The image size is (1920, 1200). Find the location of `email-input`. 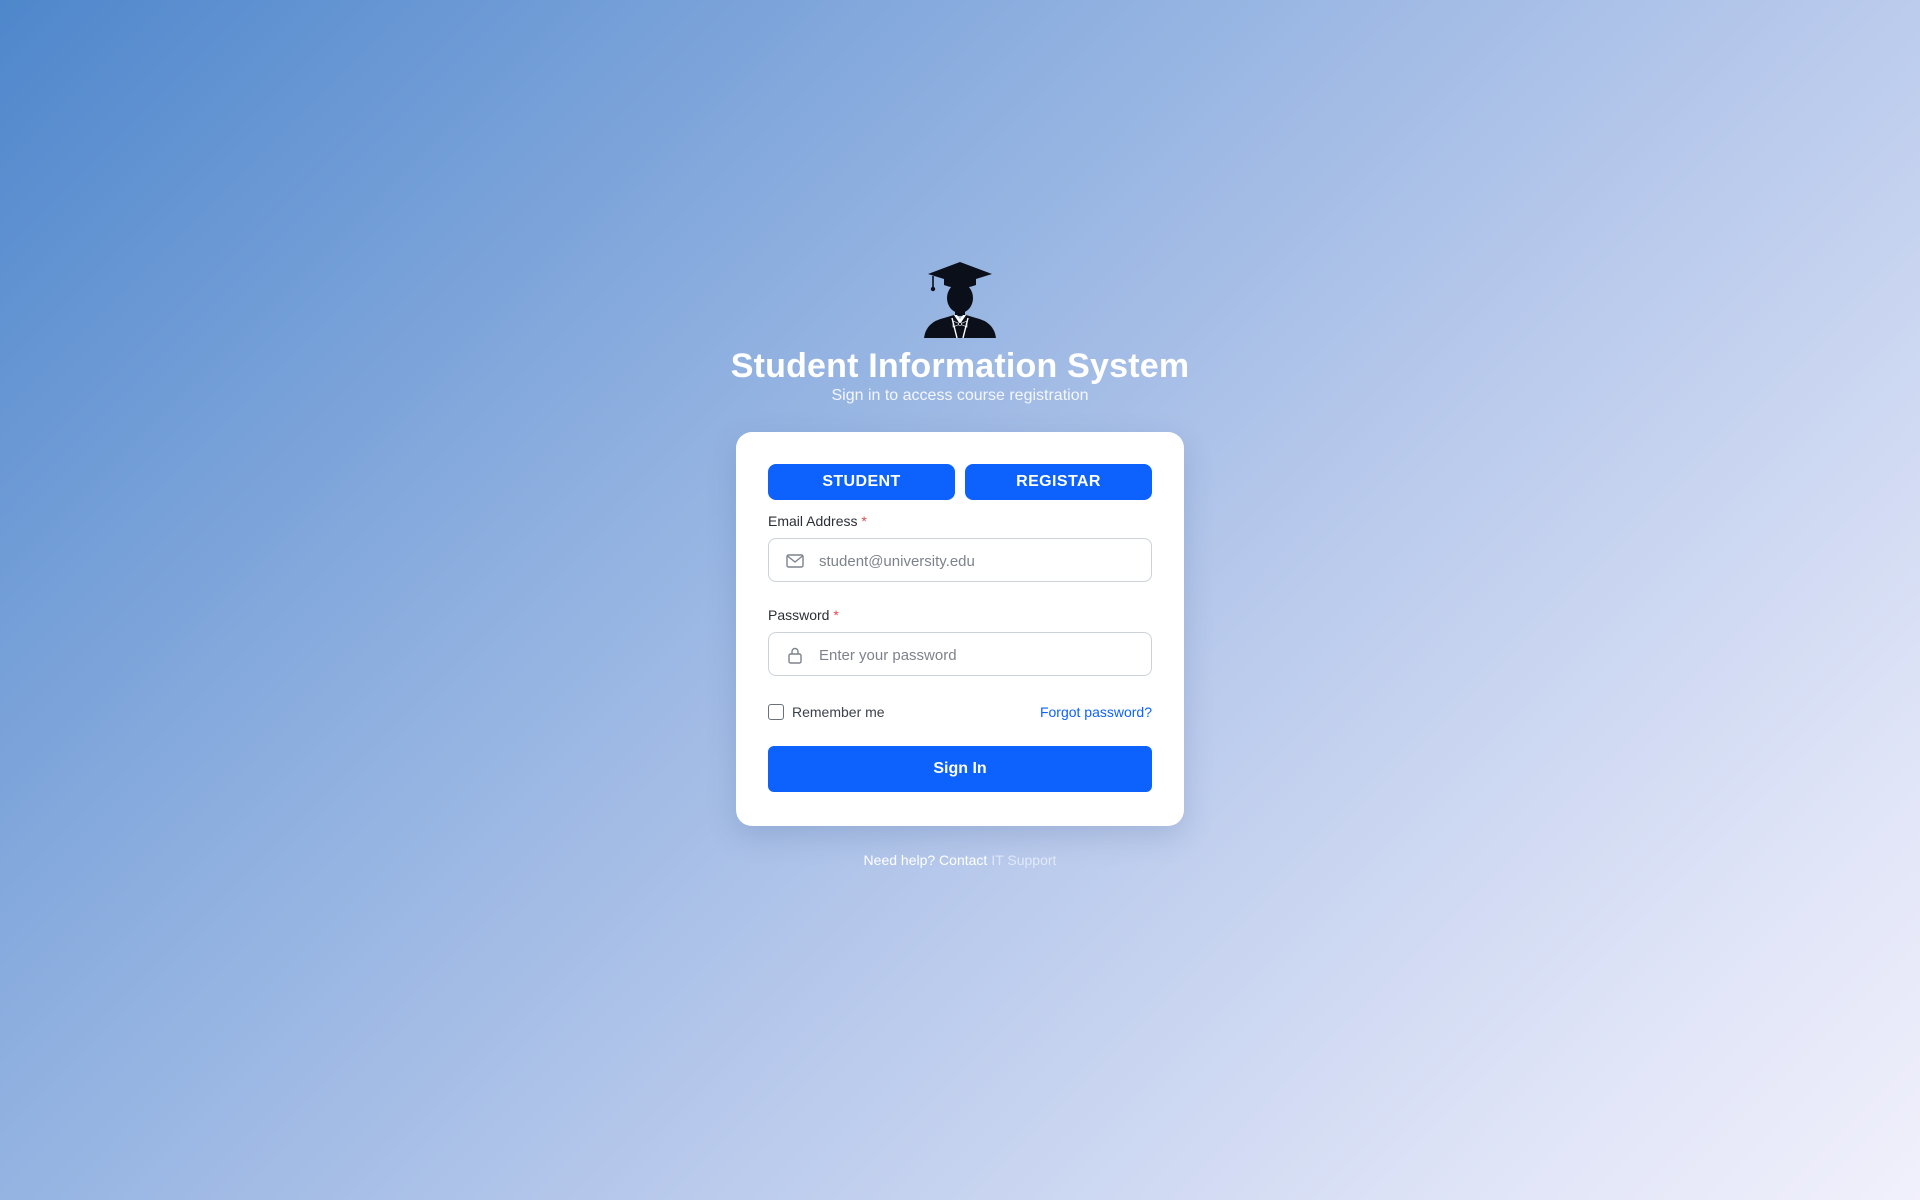

email-input is located at coordinates (979, 561).